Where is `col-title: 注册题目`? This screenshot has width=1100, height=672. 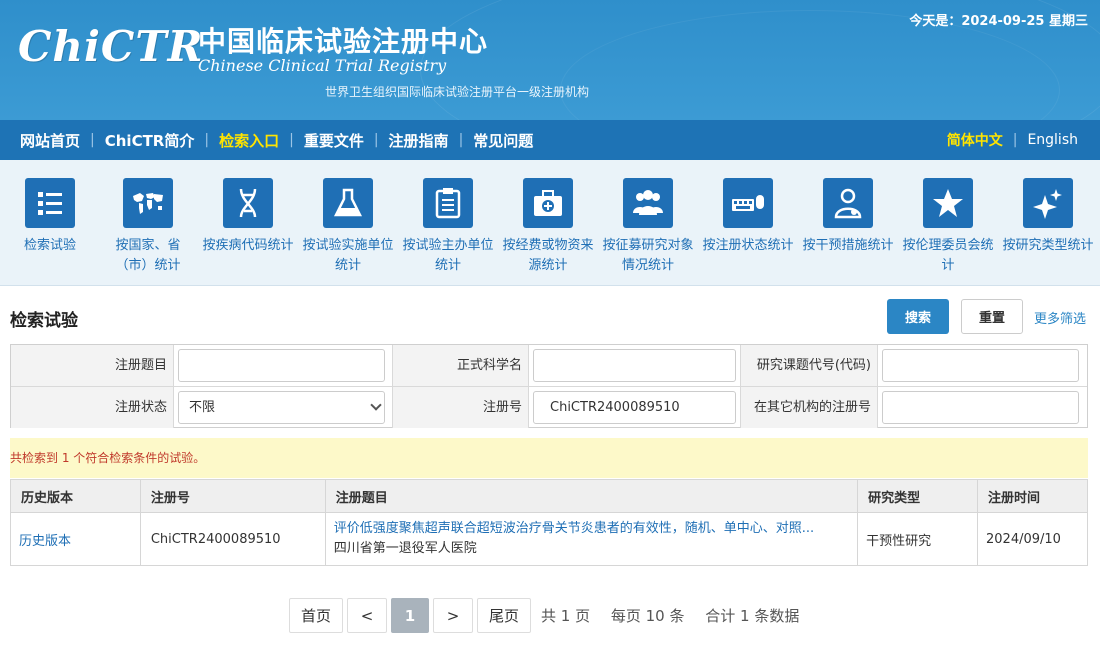 col-title: 注册题目 is located at coordinates (591, 496).